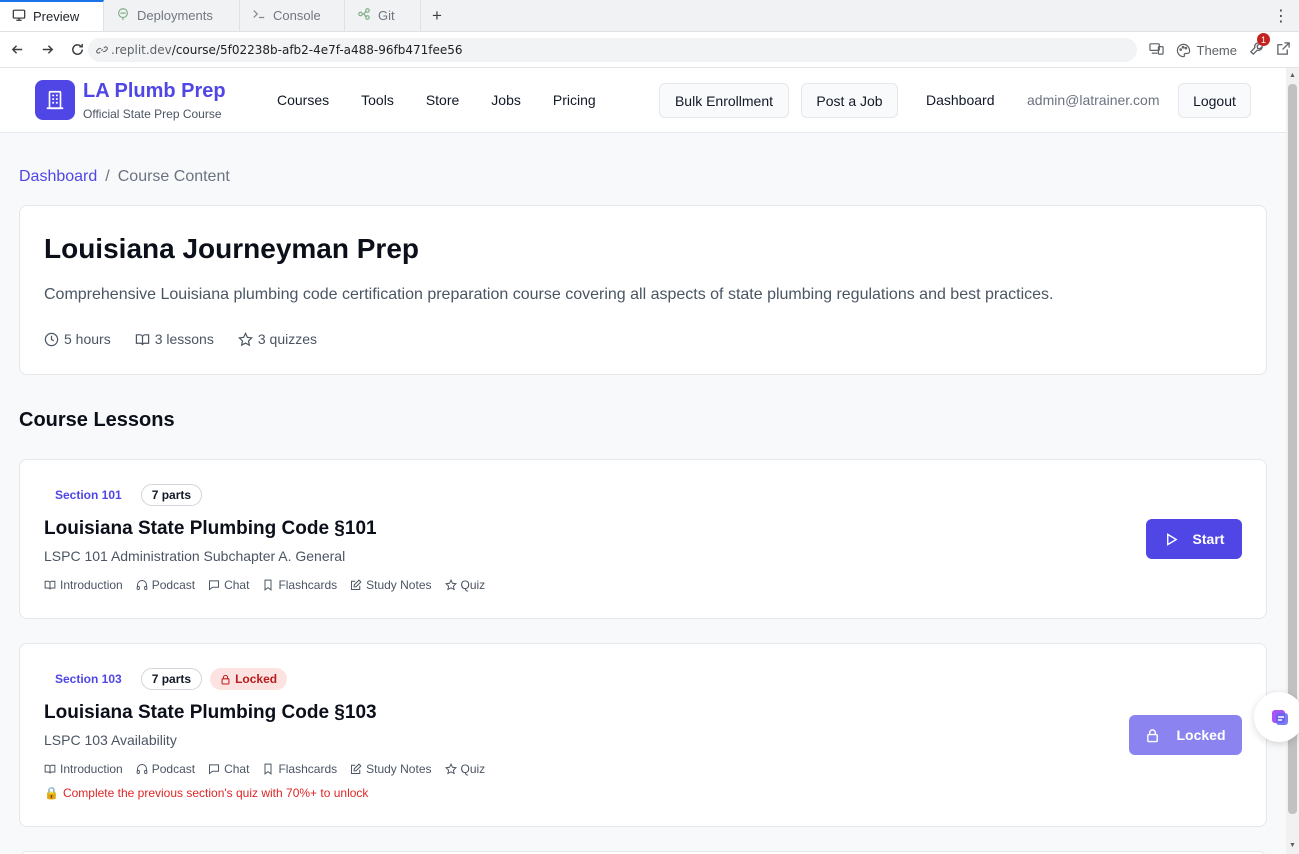 This screenshot has height=854, width=1299. I want to click on back-button, so click(17, 50).